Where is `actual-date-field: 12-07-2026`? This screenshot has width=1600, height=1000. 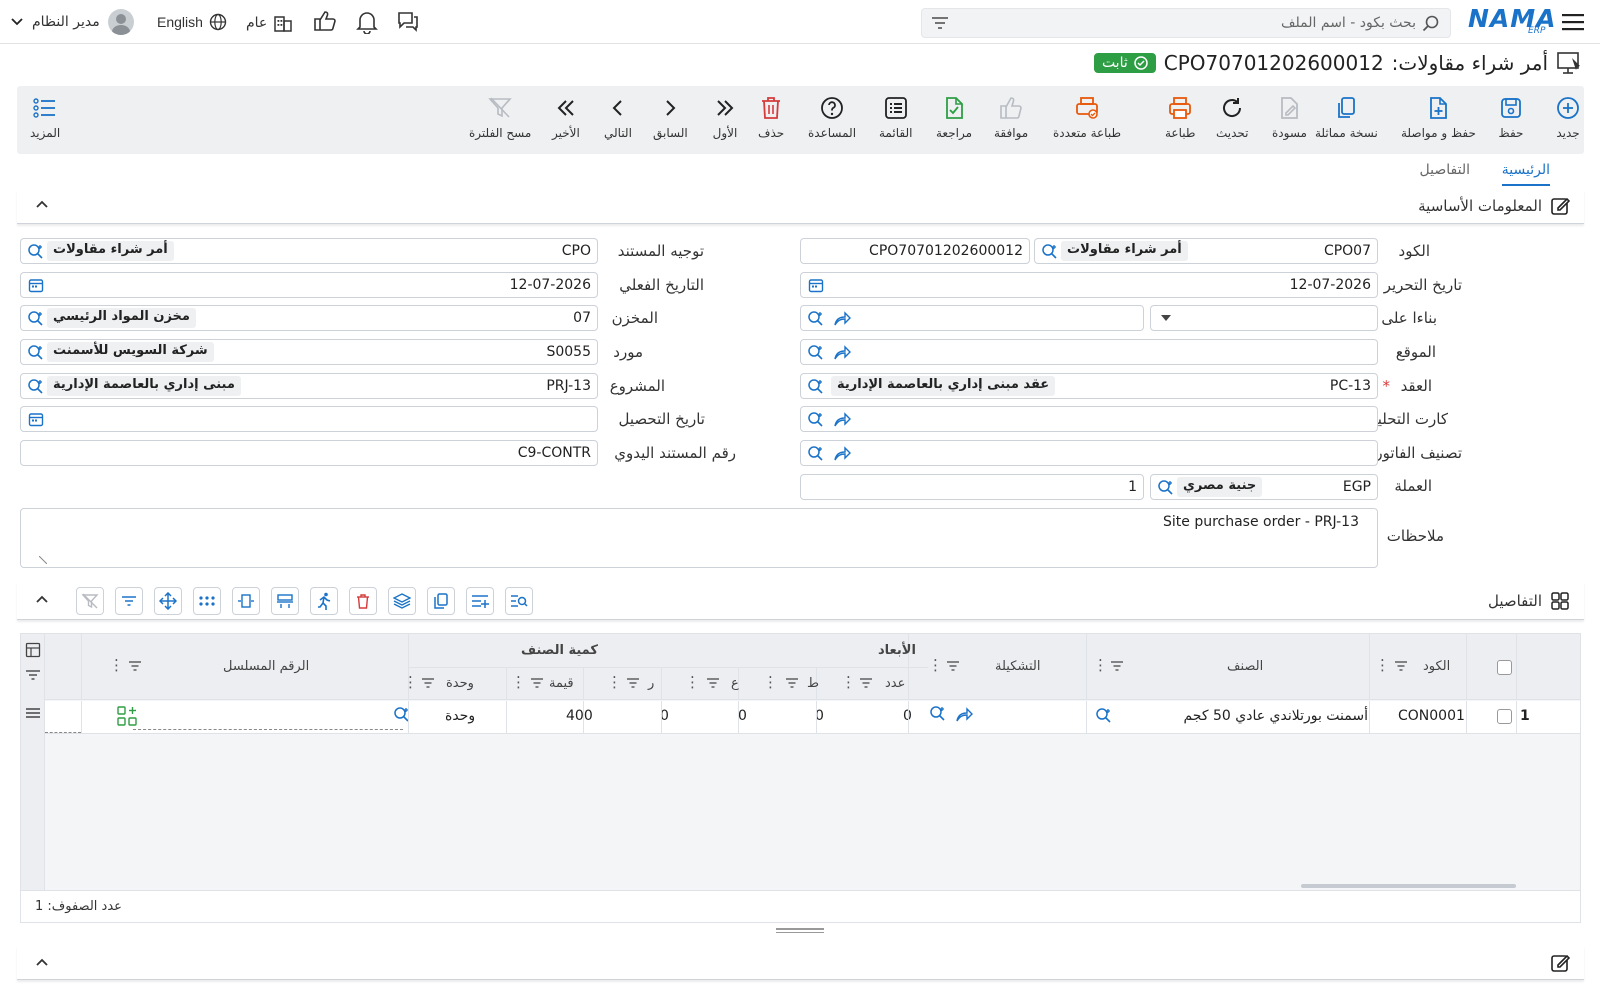 actual-date-field: 12-07-2026 is located at coordinates (309, 285).